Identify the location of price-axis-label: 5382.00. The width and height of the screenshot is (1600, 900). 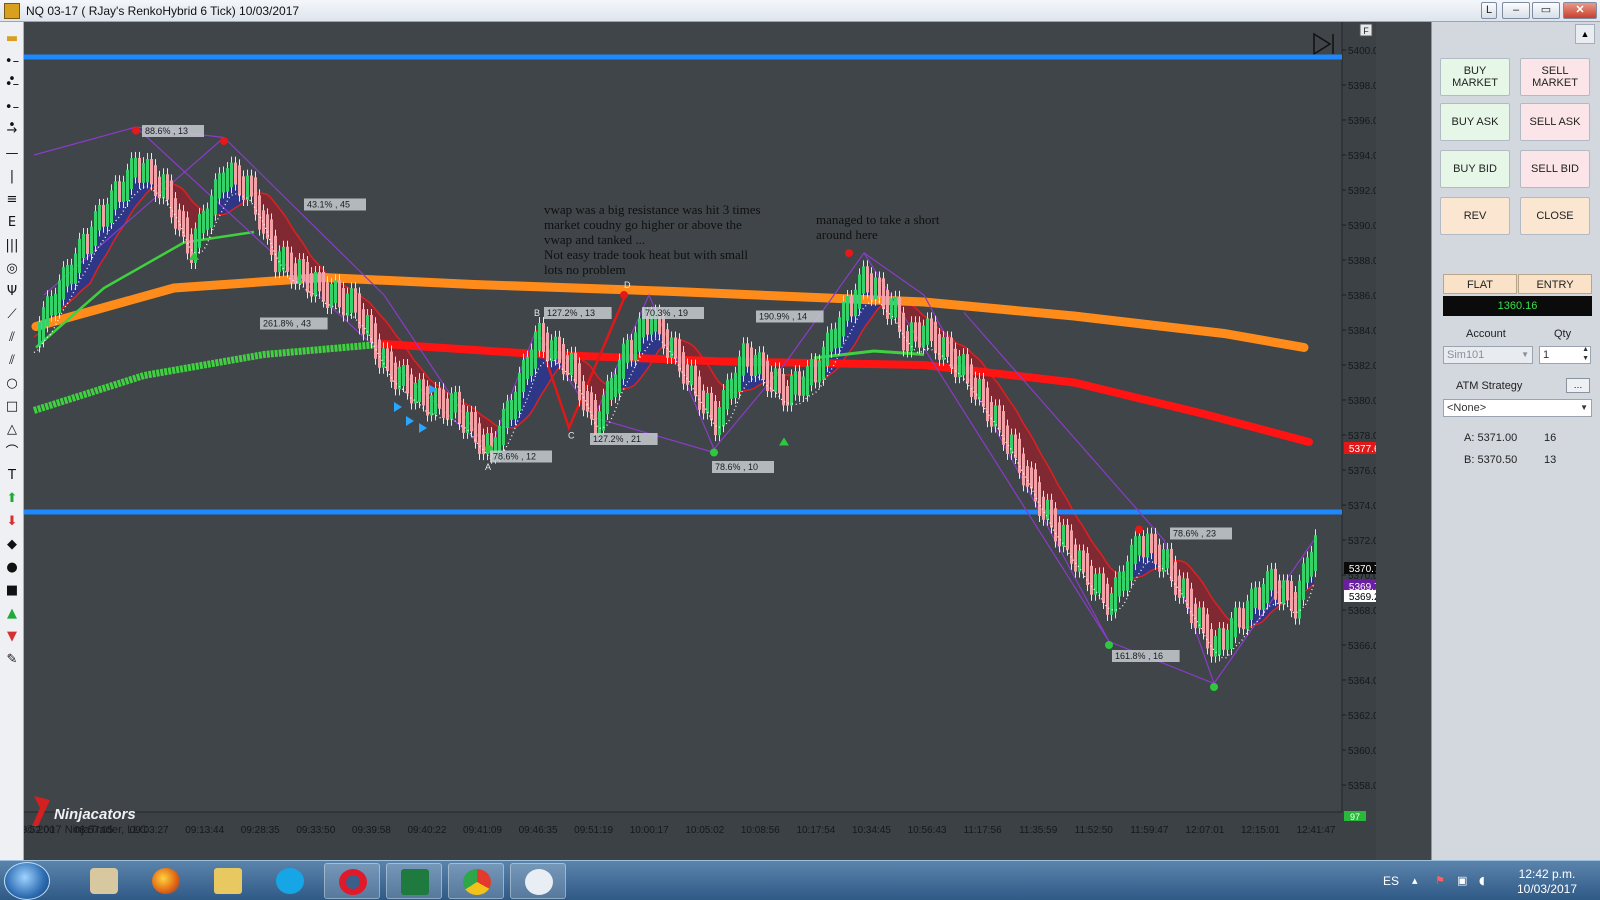
(1362, 366).